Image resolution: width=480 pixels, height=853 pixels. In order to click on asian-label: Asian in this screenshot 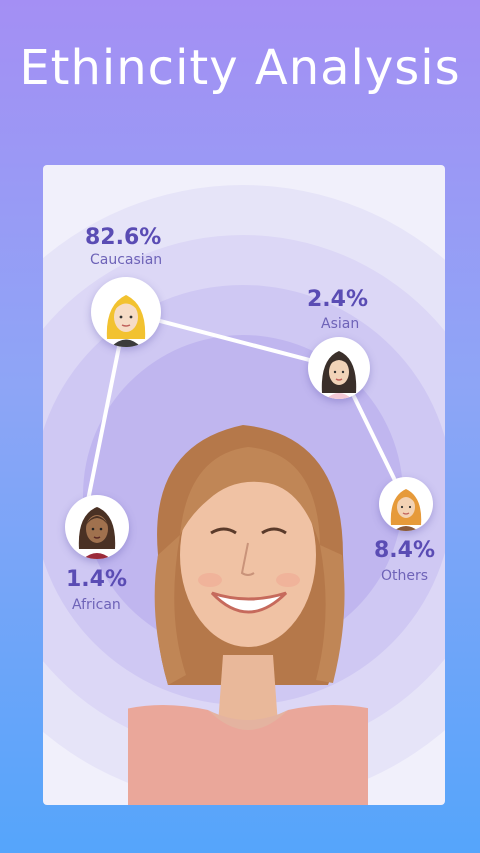, I will do `click(340, 324)`.